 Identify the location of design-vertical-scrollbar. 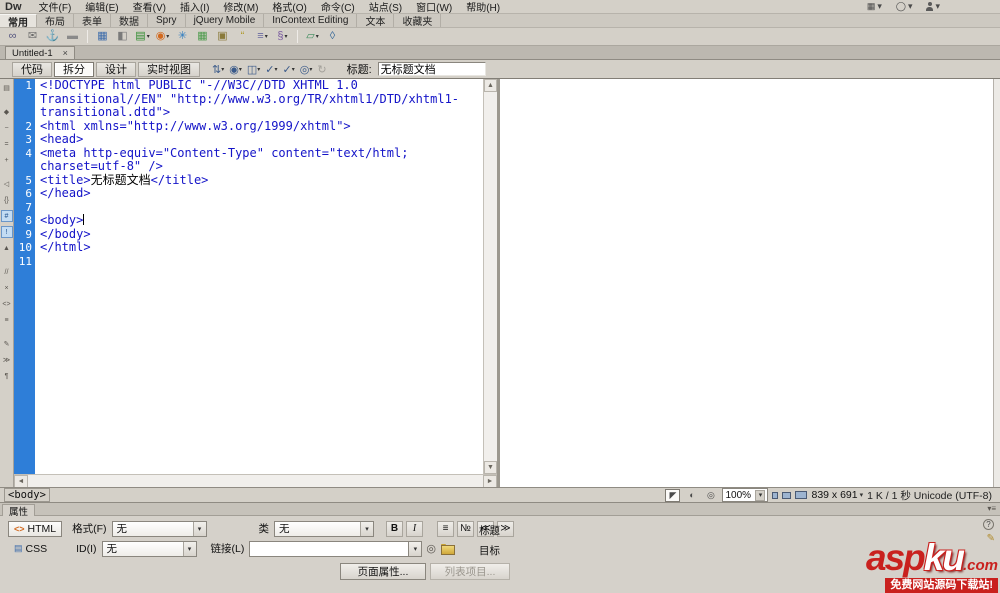
(996, 283).